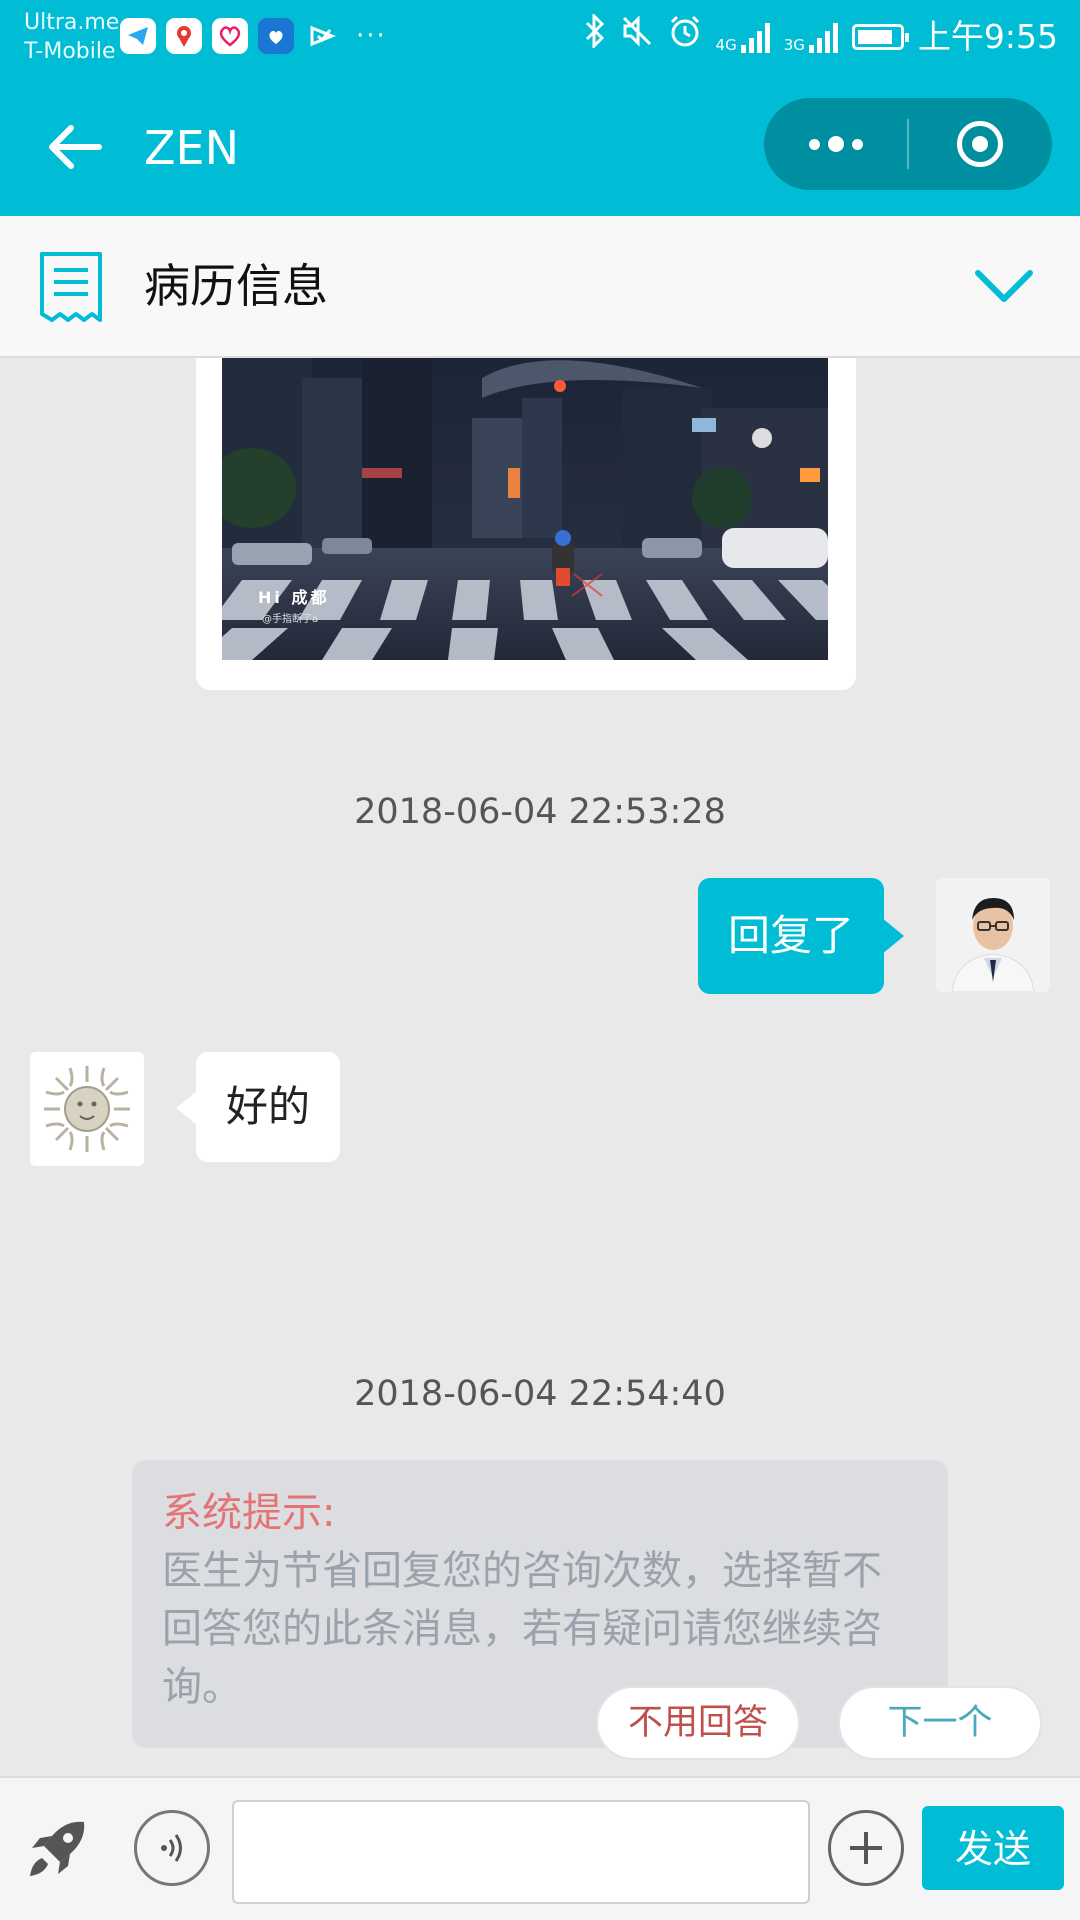  Describe the element at coordinates (755, 37) in the screenshot. I see `signal-icon` at that location.